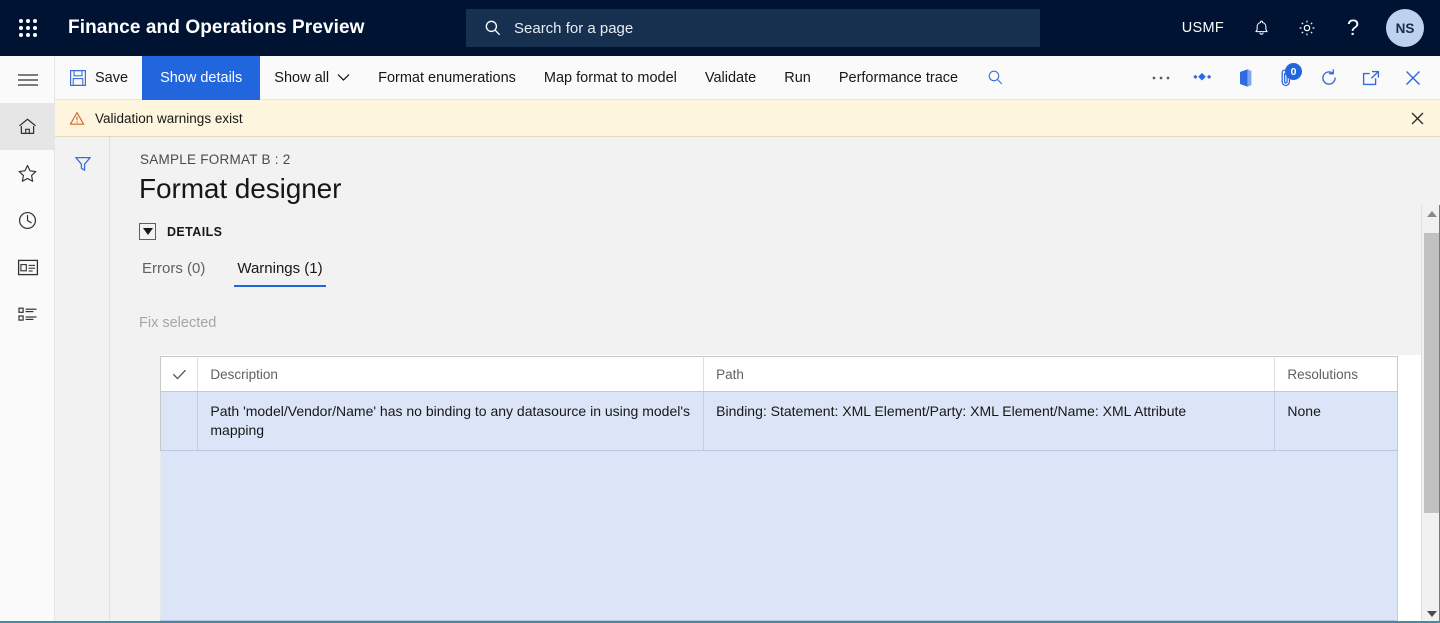 Image resolution: width=1440 pixels, height=623 pixels. I want to click on performance-trace-button: Performance trace, so click(898, 78).